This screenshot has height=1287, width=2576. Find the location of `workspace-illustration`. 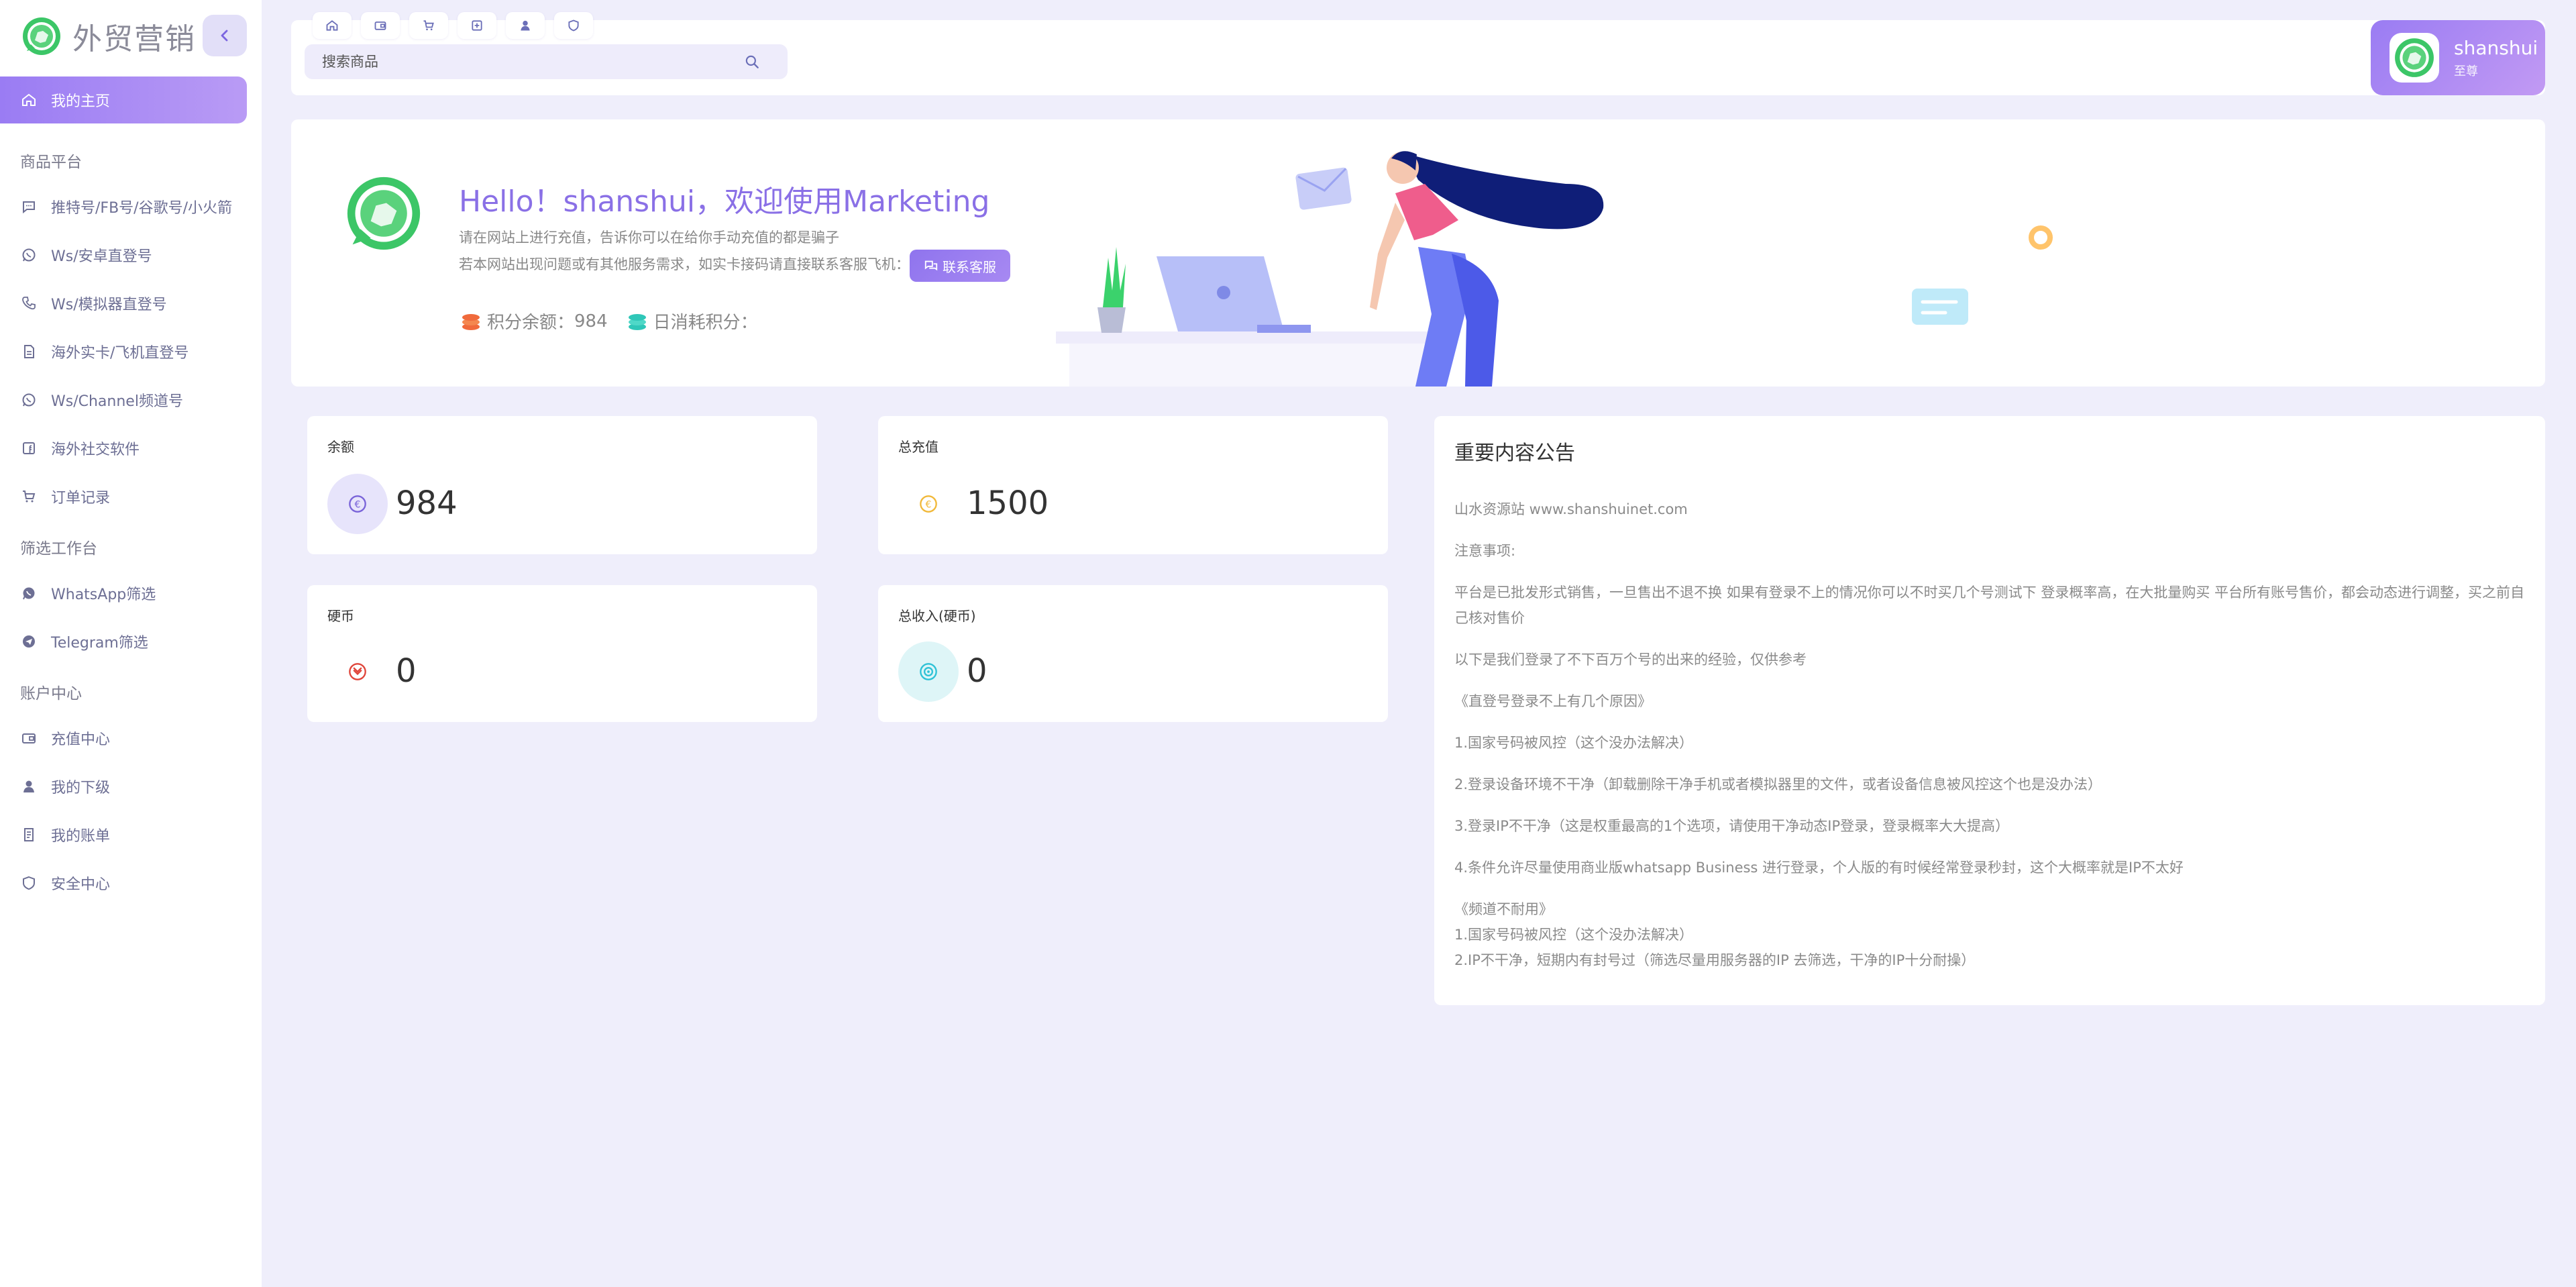

workspace-illustration is located at coordinates (1554, 269).